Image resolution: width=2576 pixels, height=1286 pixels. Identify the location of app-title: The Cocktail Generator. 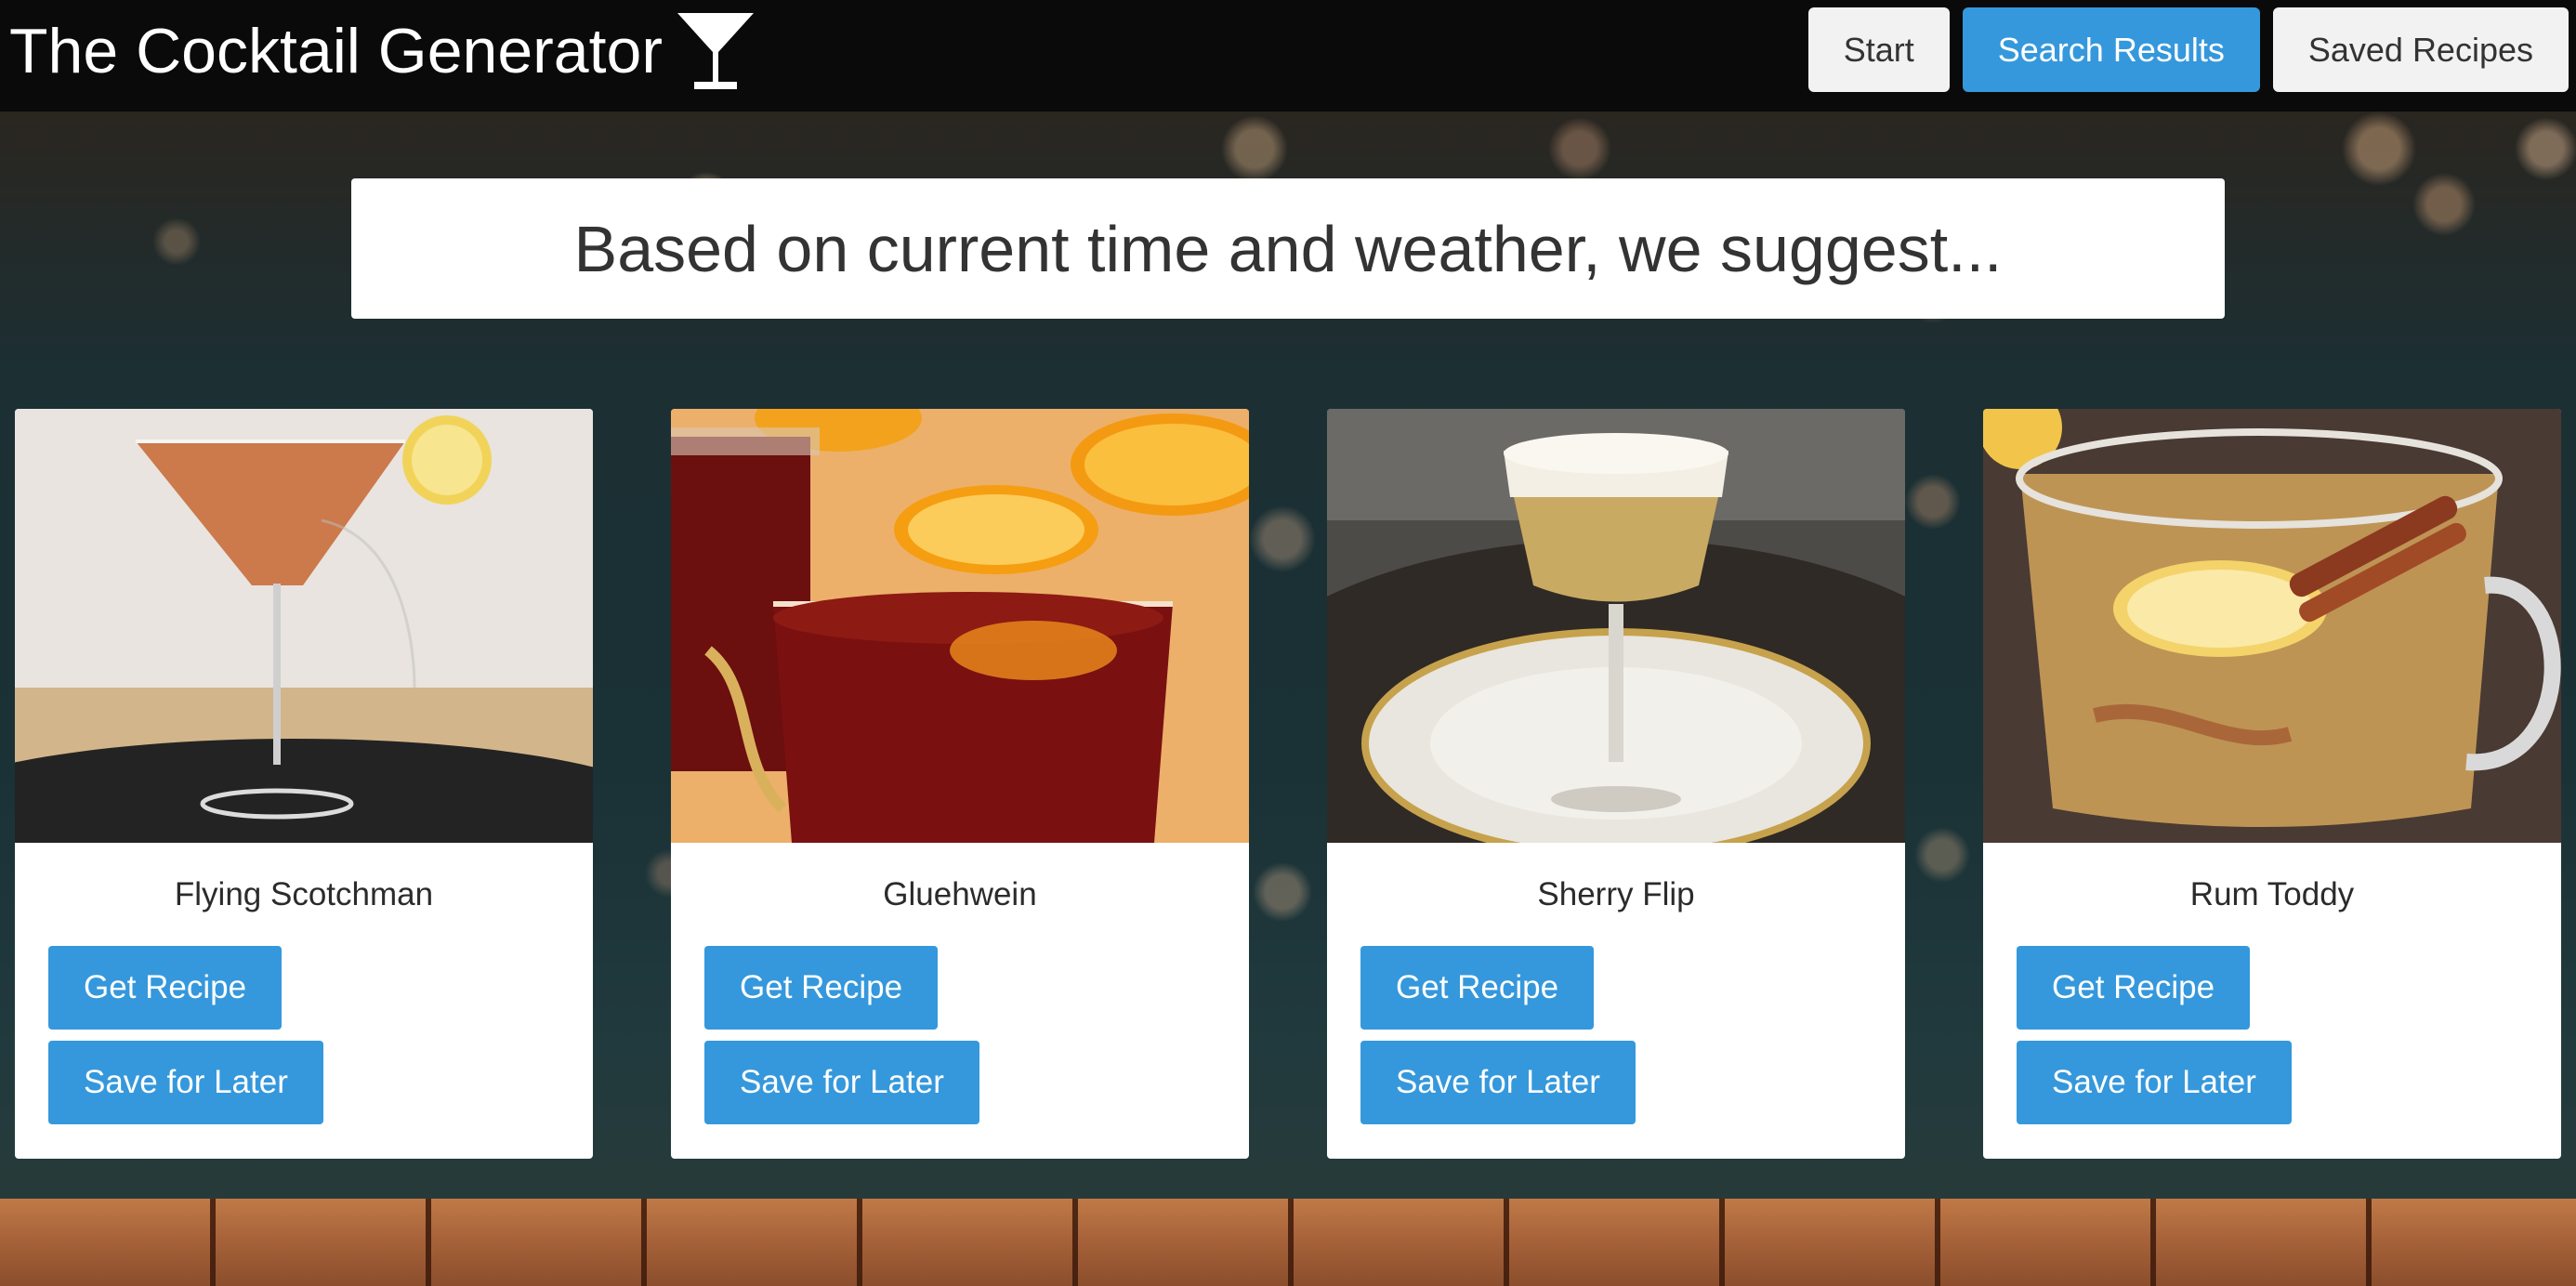
(336, 51).